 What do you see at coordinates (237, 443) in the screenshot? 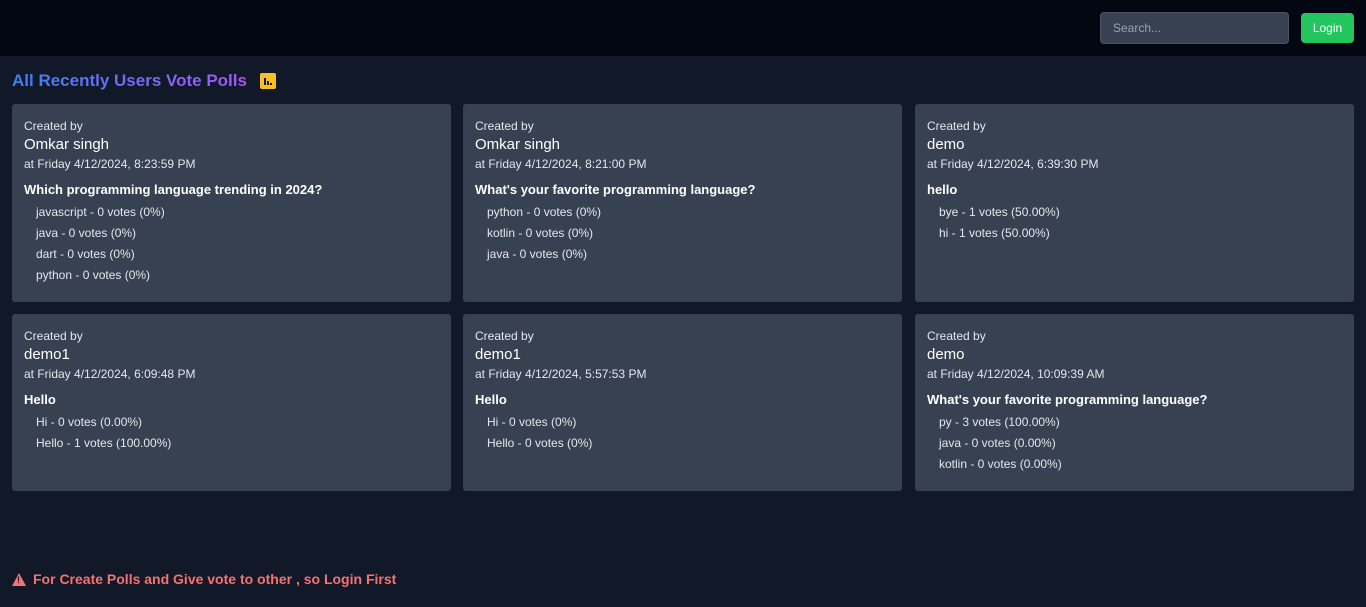
I see `poll-option: Hello - 1 votes (100.00%)` at bounding box center [237, 443].